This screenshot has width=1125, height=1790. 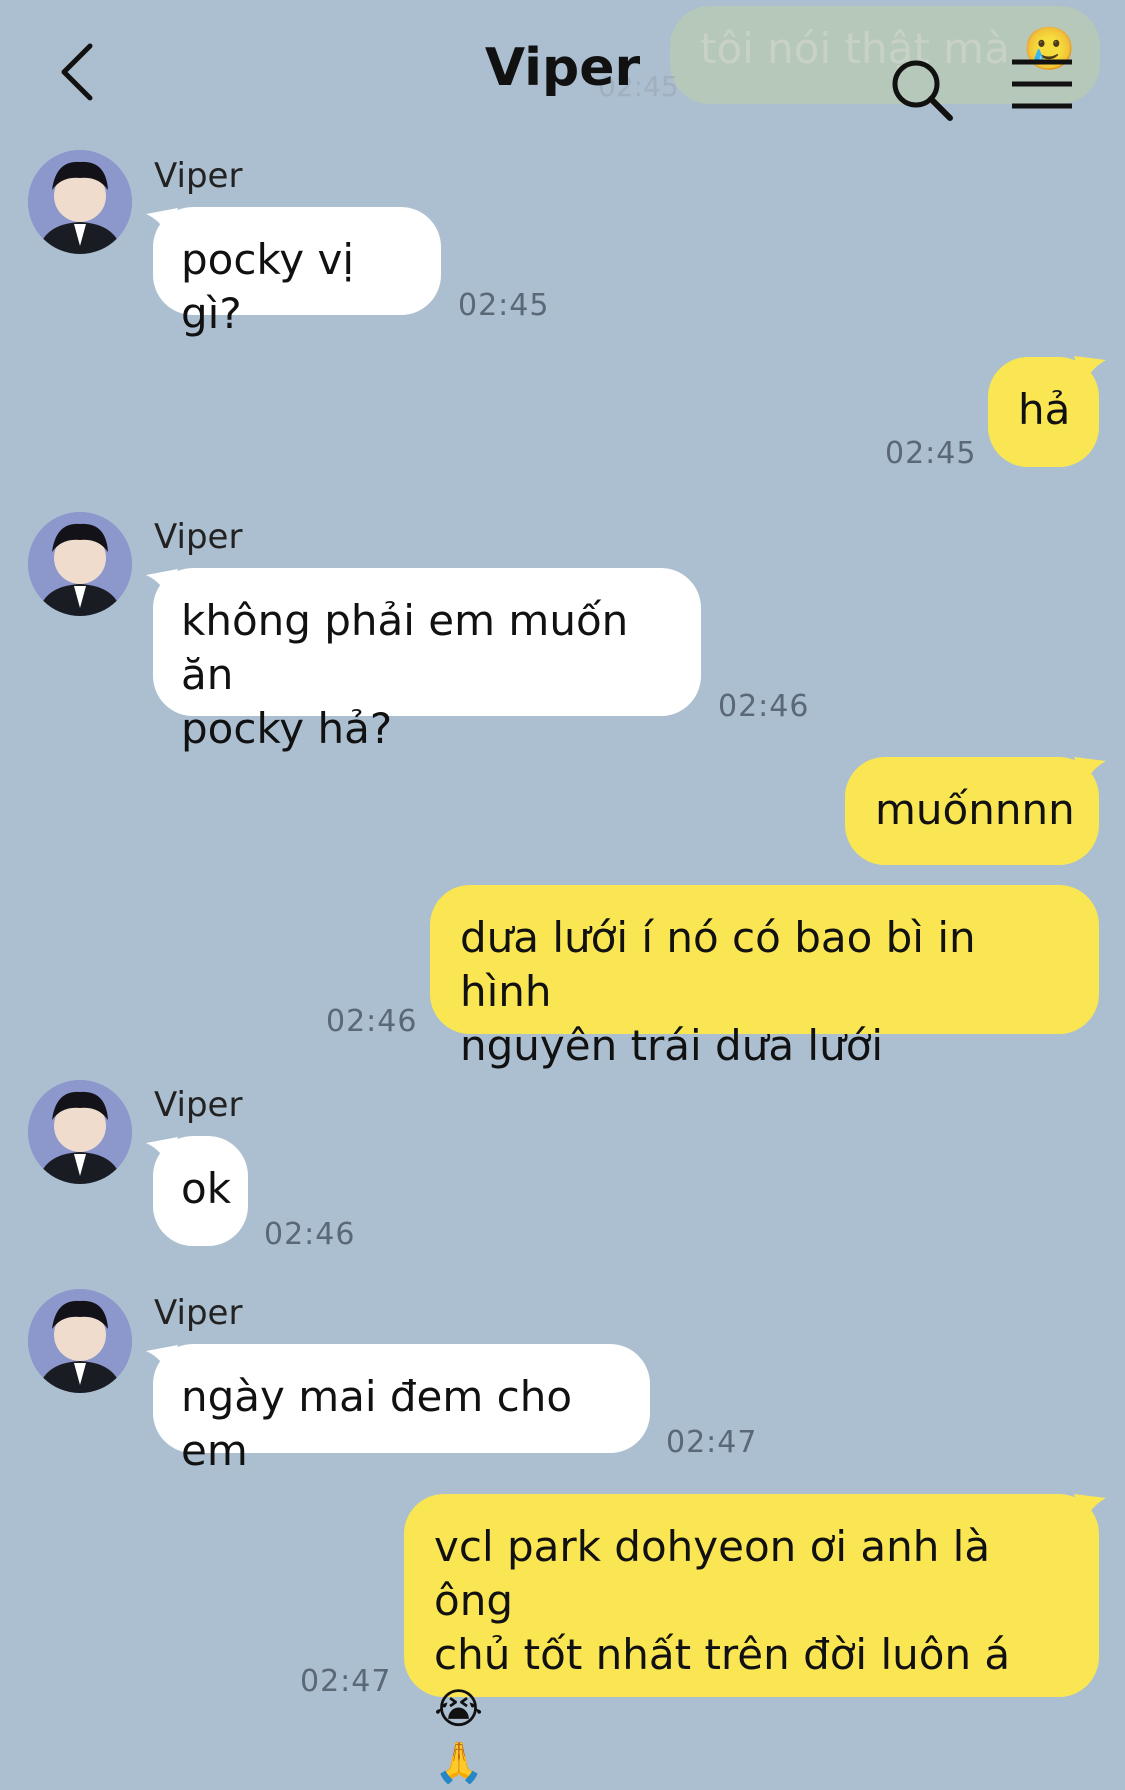 I want to click on message-text-line: chủ tốt nhất trên đời luôn á 😭, so click(x=722, y=1681).